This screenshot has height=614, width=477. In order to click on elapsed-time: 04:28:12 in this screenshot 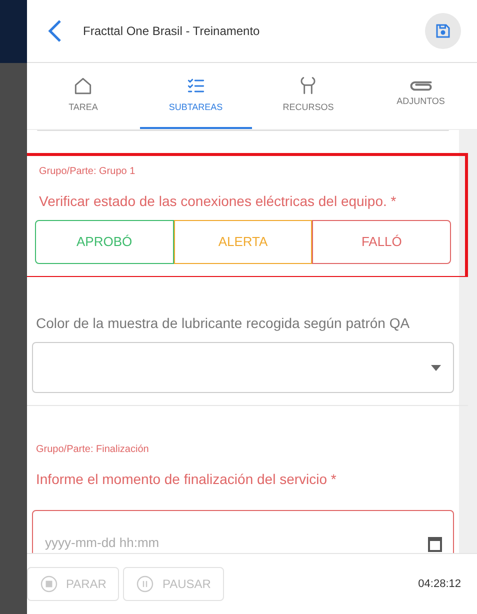, I will do `click(439, 584)`.